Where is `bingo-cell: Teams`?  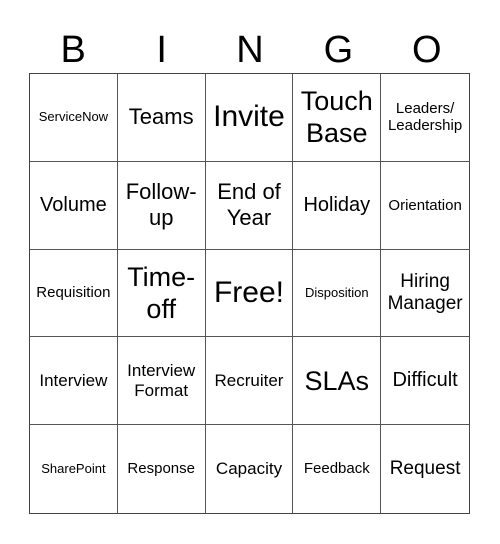 bingo-cell: Teams is located at coordinates (161, 118).